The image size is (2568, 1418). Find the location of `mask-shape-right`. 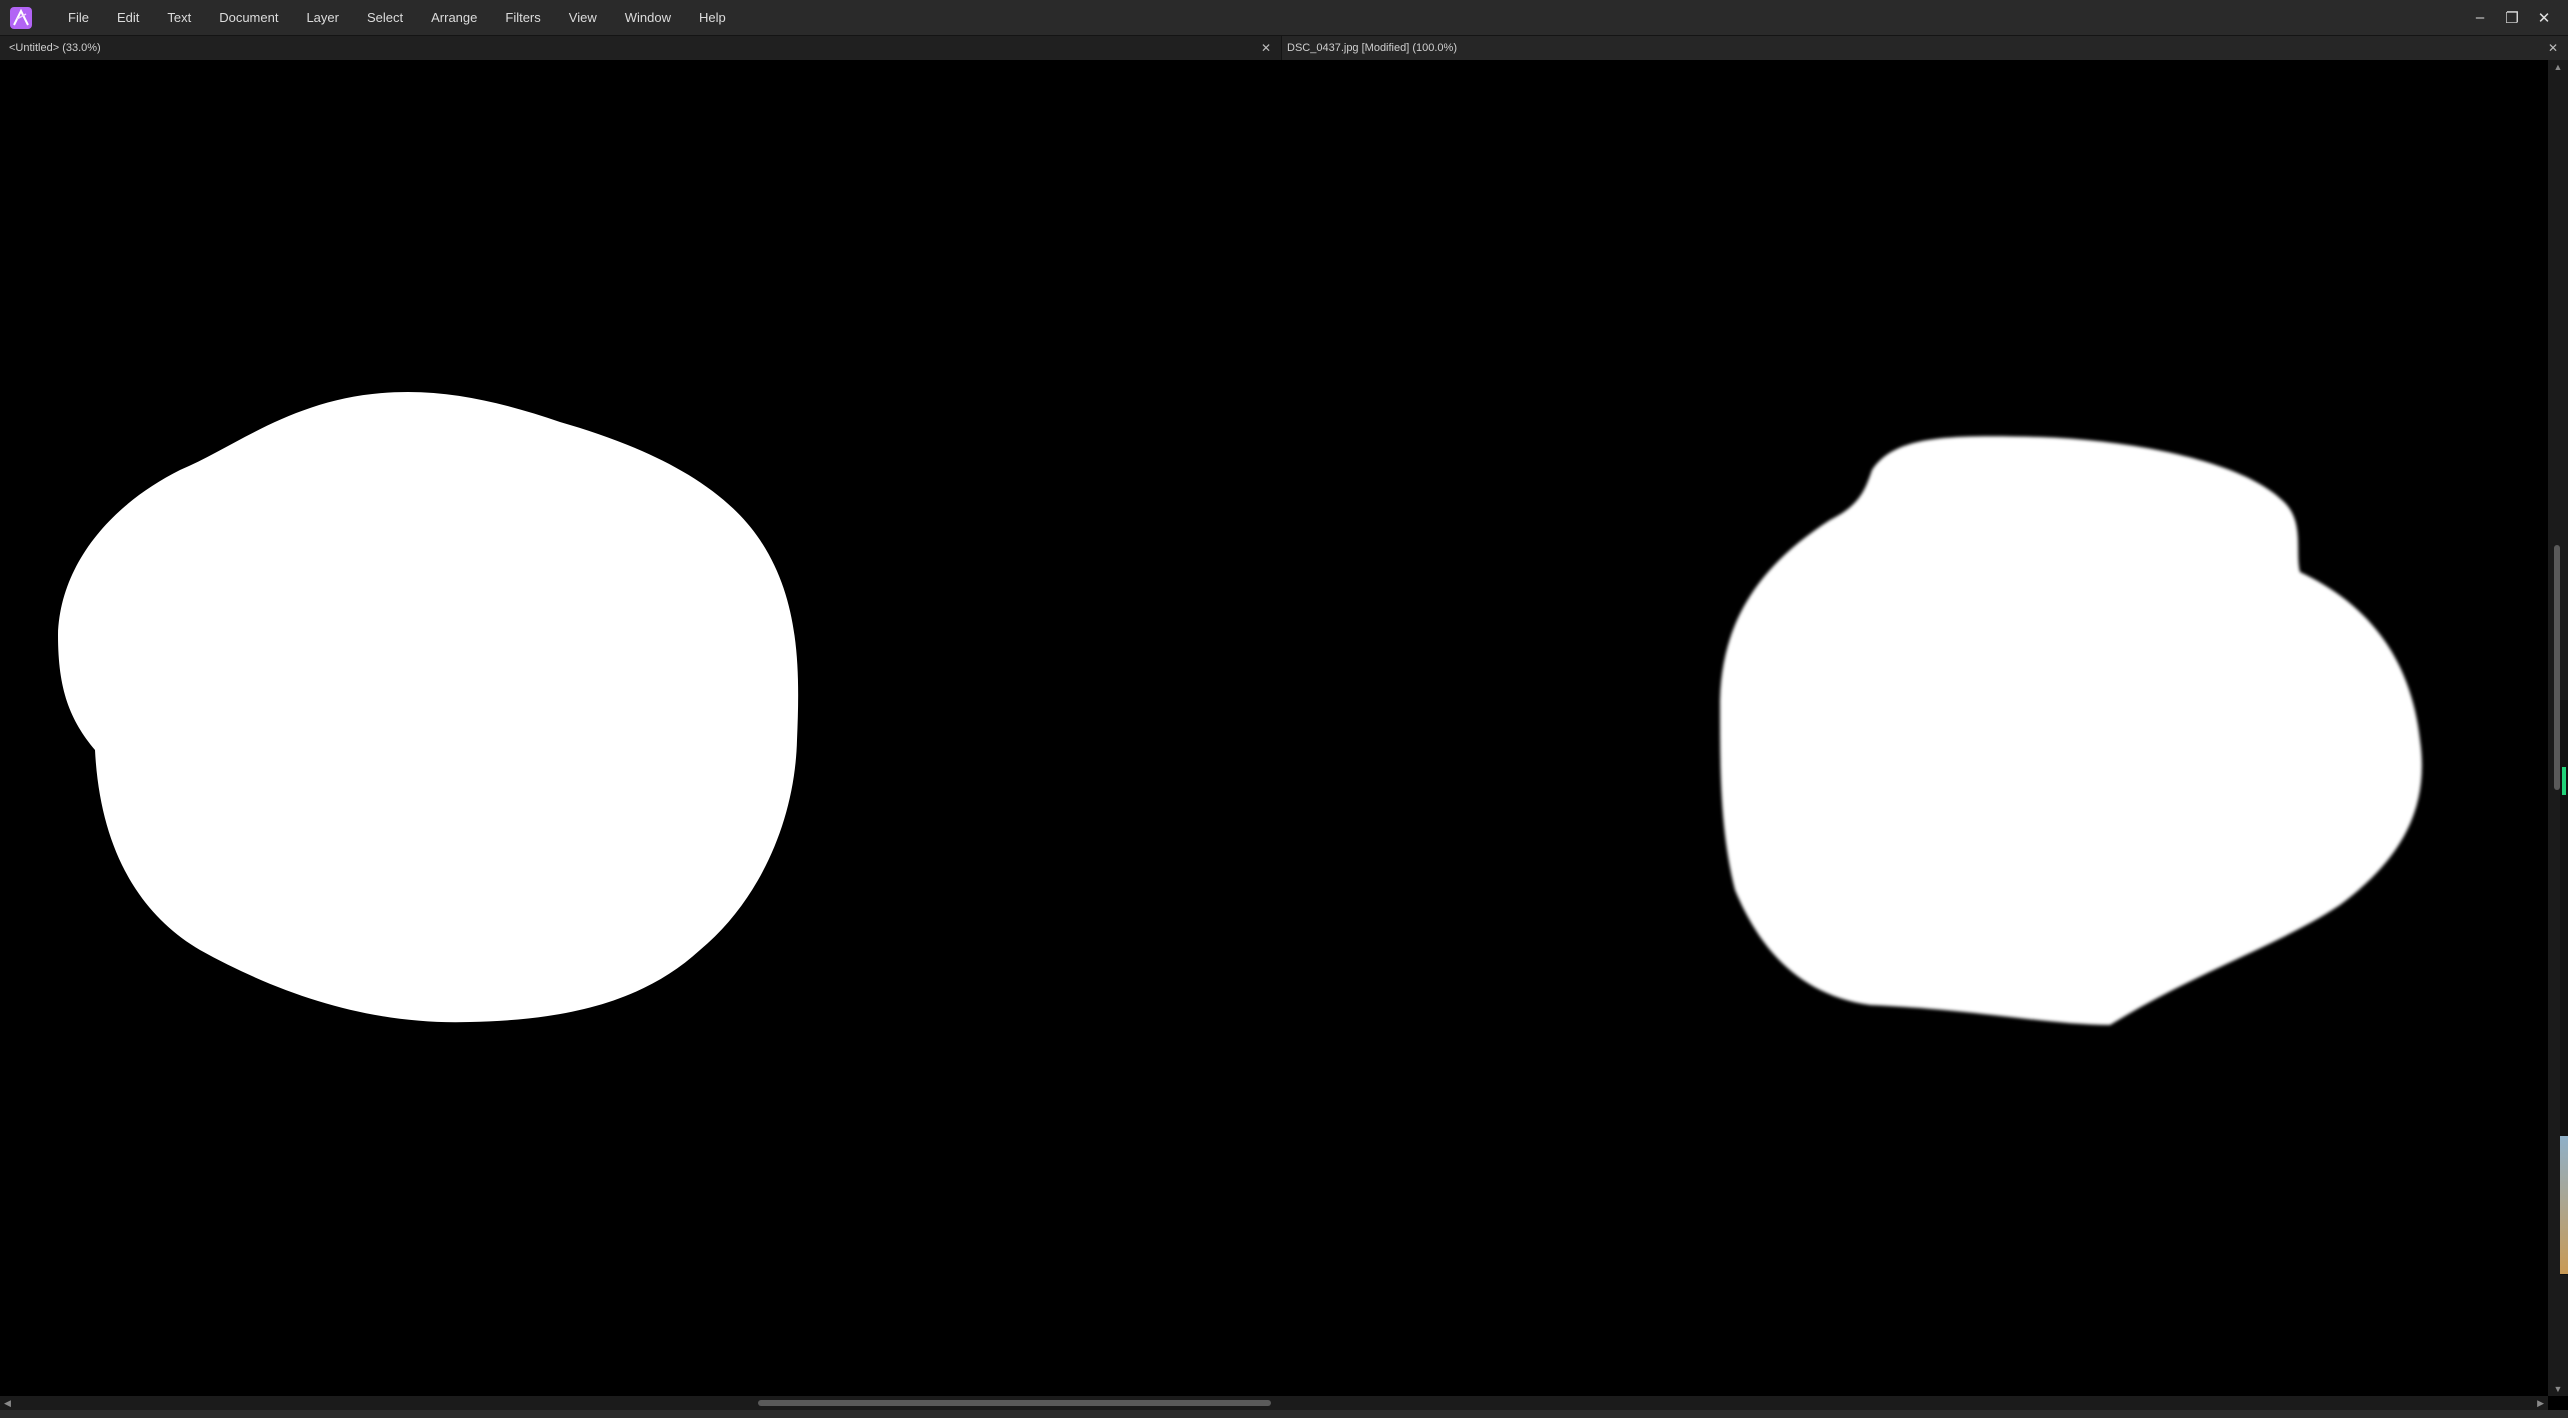

mask-shape-right is located at coordinates (2071, 730).